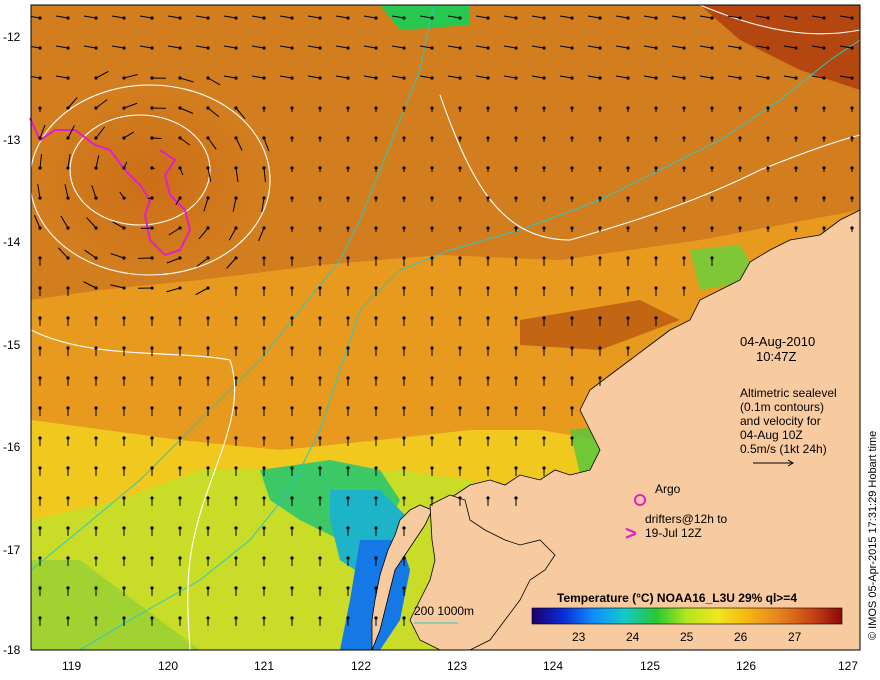 This screenshot has height=680, width=880. I want to click on lon-tick: 122, so click(361, 666).